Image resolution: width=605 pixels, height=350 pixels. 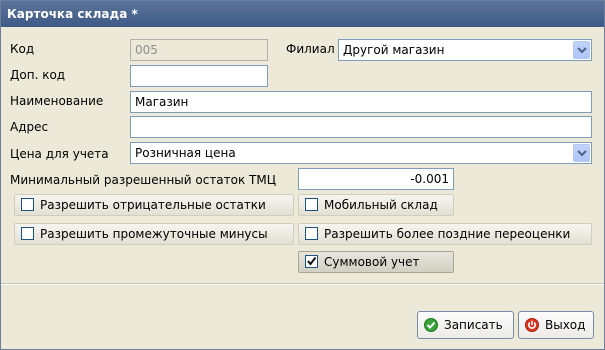 I want to click on name-label: Наименование, so click(x=57, y=101).